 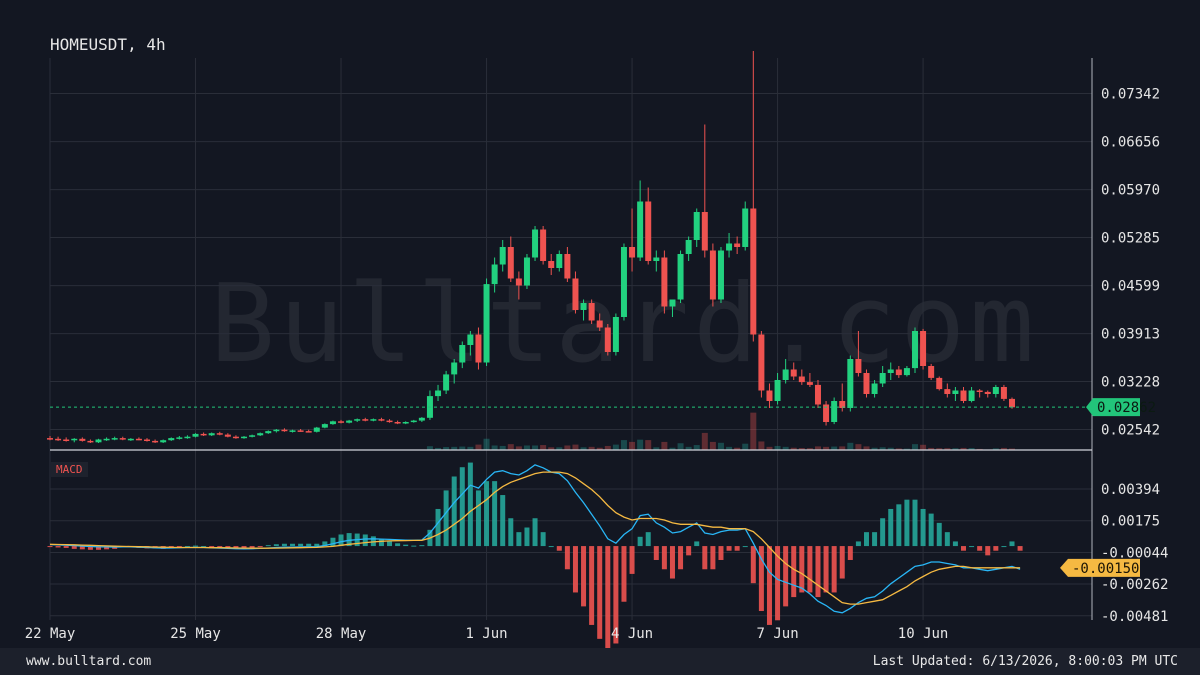 What do you see at coordinates (341, 634) in the screenshot?
I see `time-tick-label: 28 May` at bounding box center [341, 634].